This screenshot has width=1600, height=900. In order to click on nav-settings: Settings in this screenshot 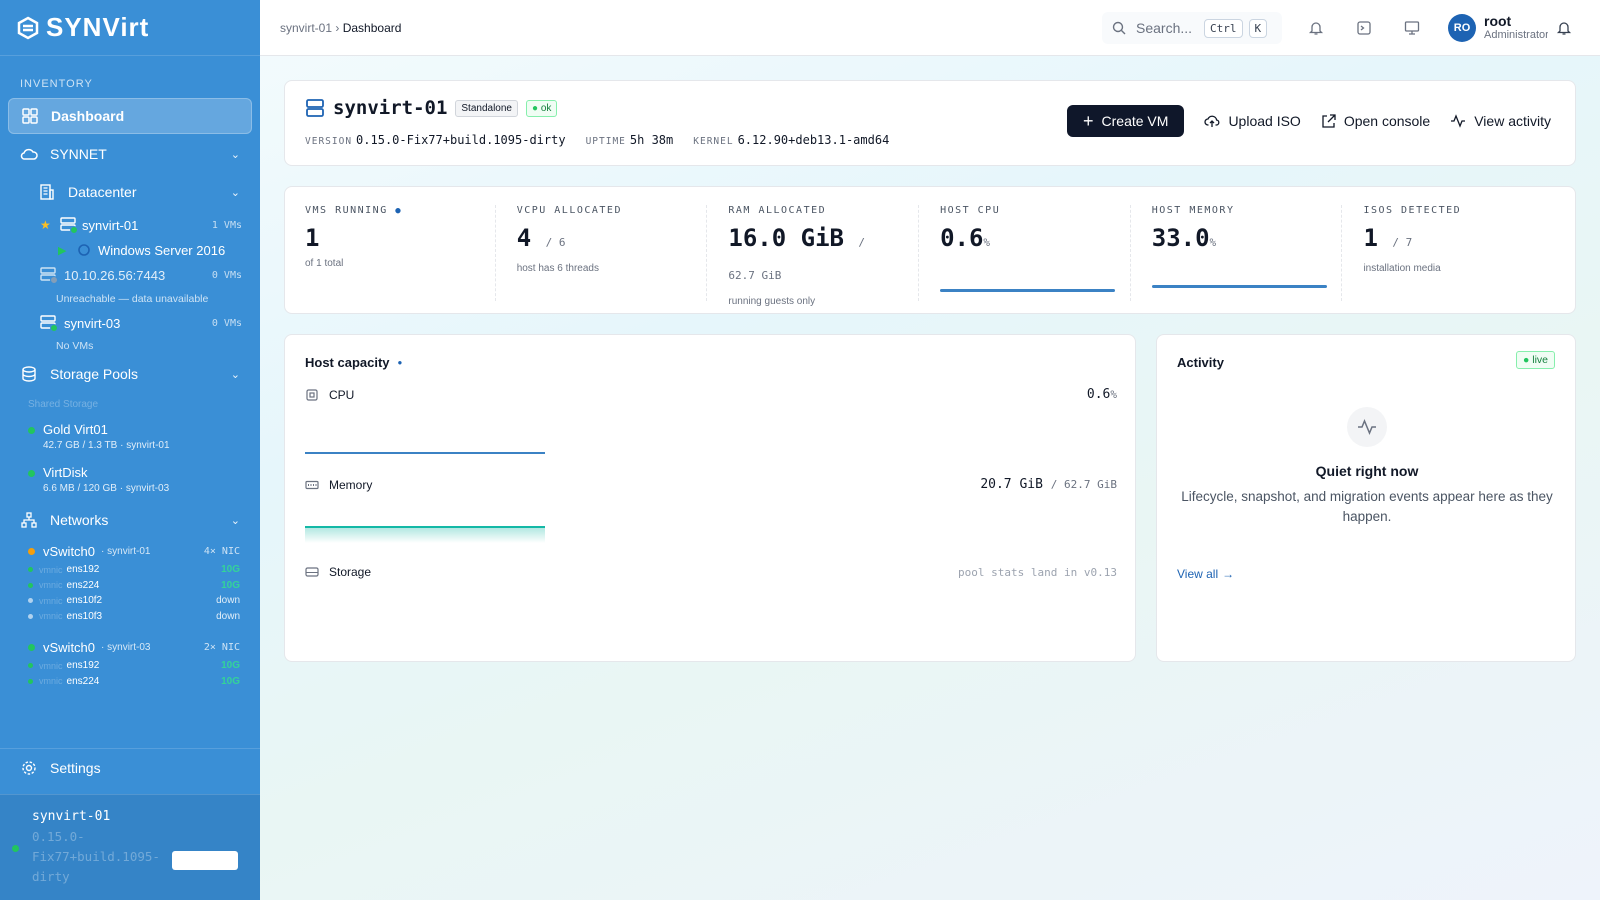, I will do `click(130, 768)`.